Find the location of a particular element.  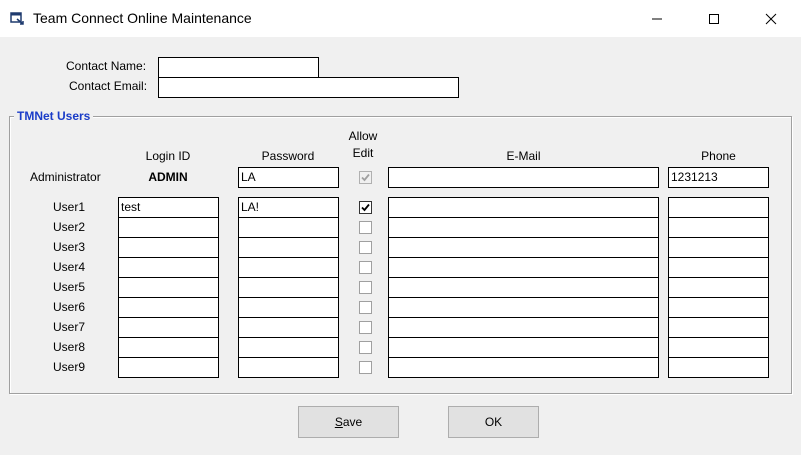

admin-row-label: Administrator is located at coordinates (65, 177).